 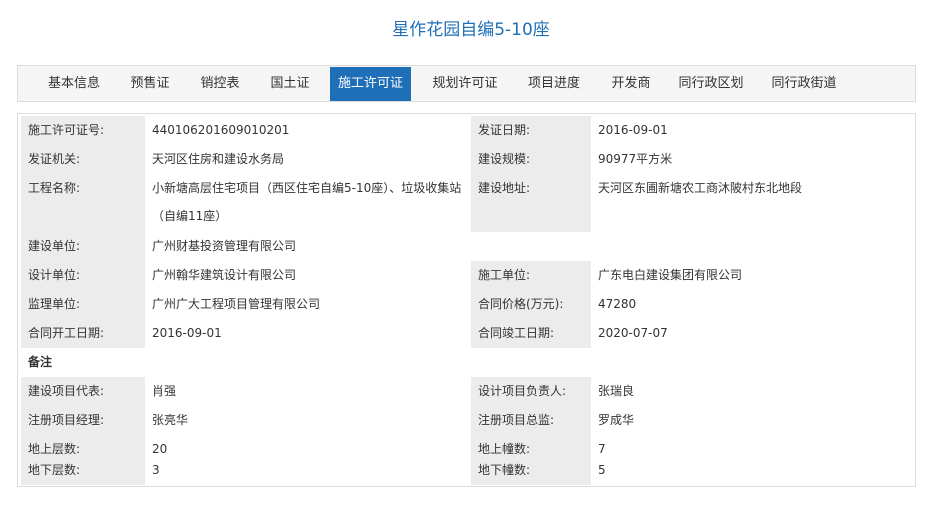 I want to click on tab-planning-permit: 规划许可证, so click(x=465, y=84).